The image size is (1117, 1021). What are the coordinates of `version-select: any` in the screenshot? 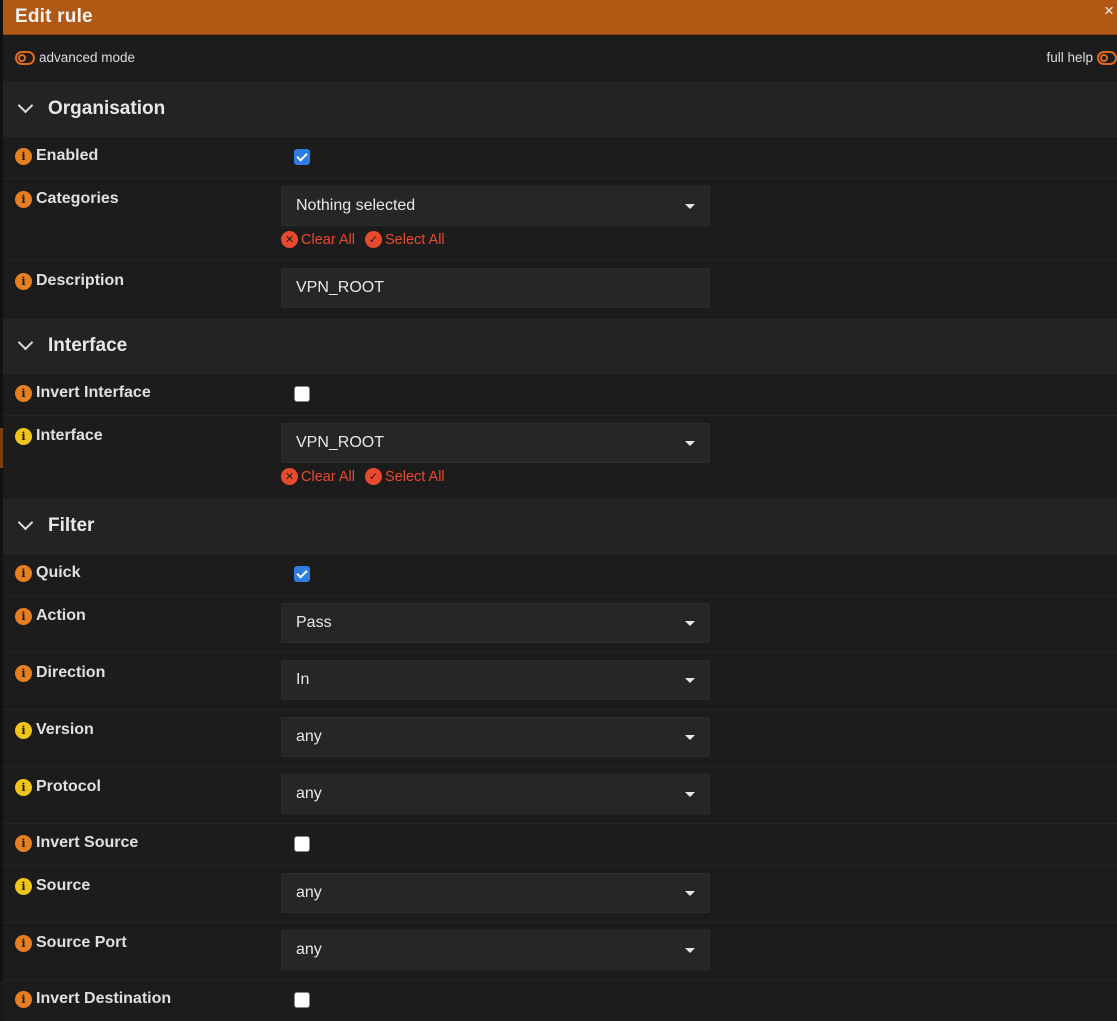 It's located at (495, 737).